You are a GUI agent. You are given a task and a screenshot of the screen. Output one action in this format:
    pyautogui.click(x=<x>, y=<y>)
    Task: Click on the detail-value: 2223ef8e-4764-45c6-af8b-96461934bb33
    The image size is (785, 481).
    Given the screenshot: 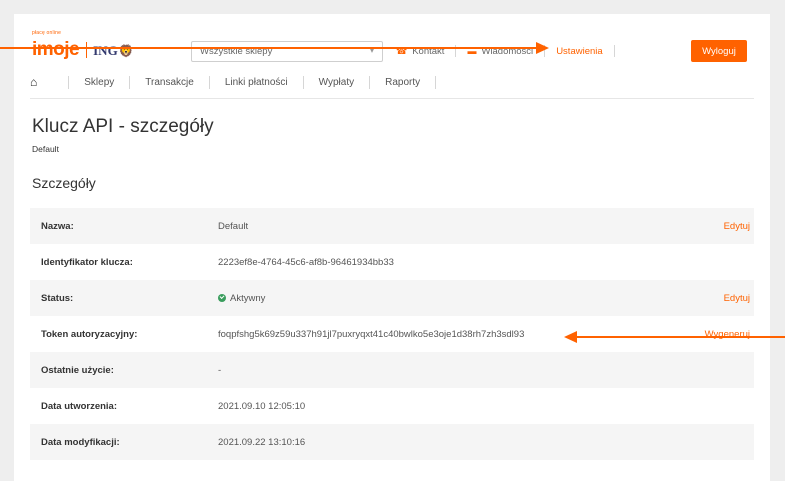 What is the action you would take?
    pyautogui.click(x=306, y=262)
    